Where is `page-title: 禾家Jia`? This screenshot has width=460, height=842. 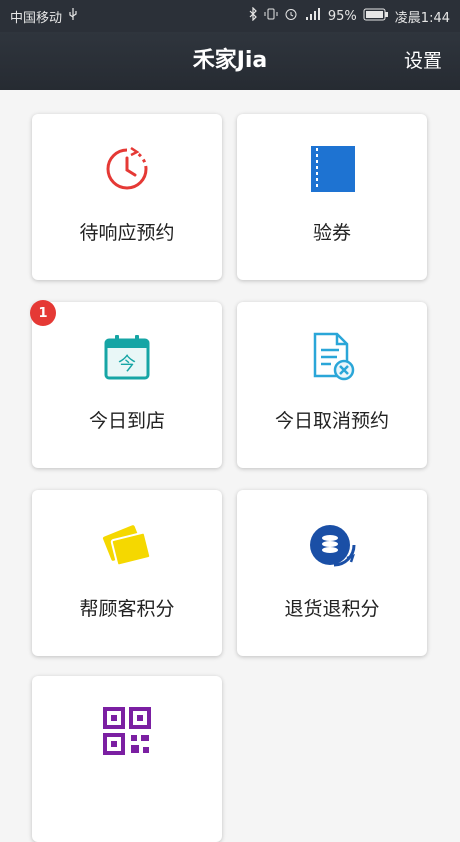
page-title: 禾家Jia is located at coordinates (230, 60).